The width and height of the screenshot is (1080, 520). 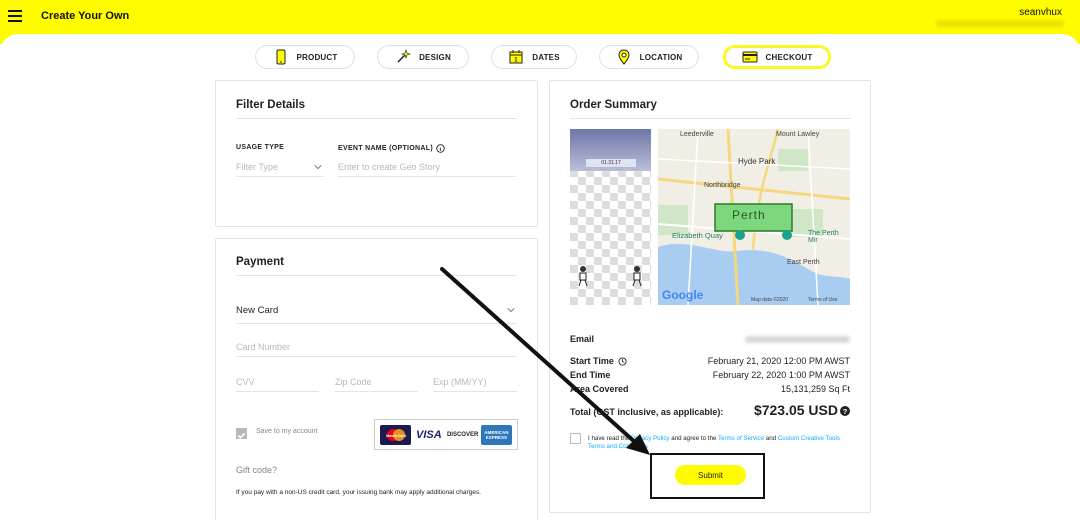 What do you see at coordinates (590, 375) in the screenshot?
I see `end-time-label: End Time` at bounding box center [590, 375].